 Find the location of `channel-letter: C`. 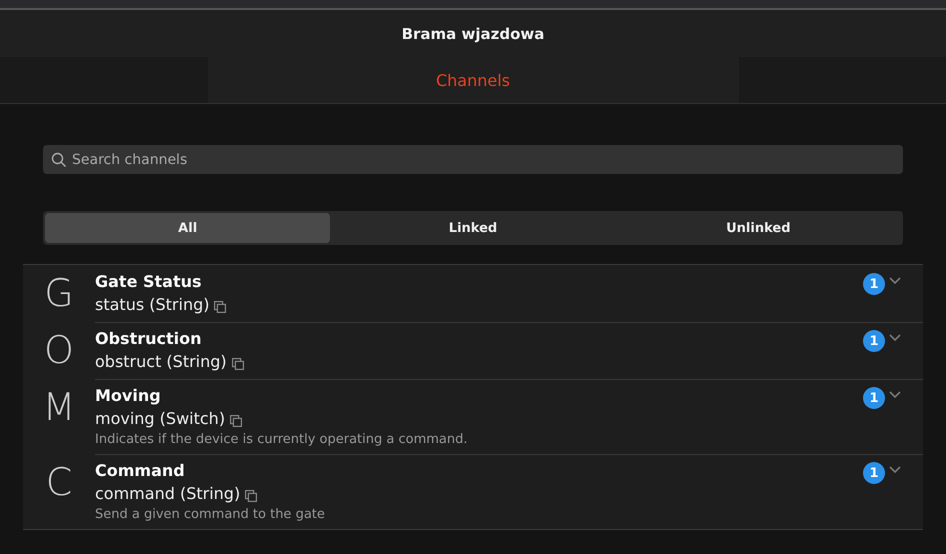

channel-letter: C is located at coordinates (59, 483).